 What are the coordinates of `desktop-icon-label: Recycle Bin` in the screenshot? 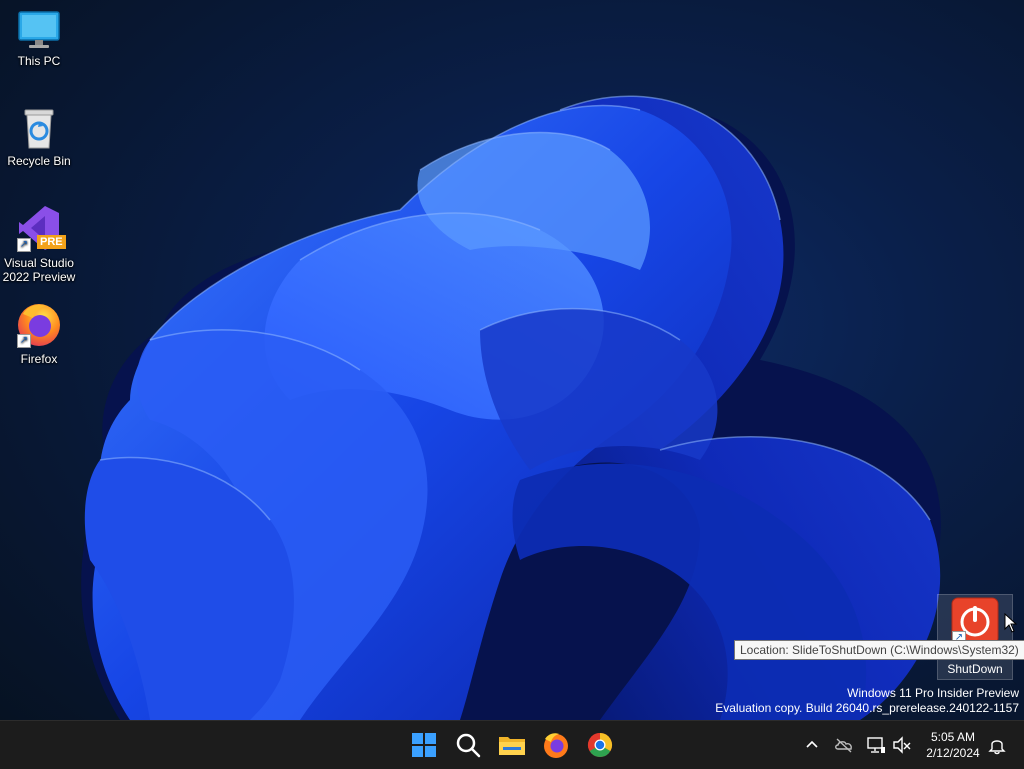 It's located at (39, 161).